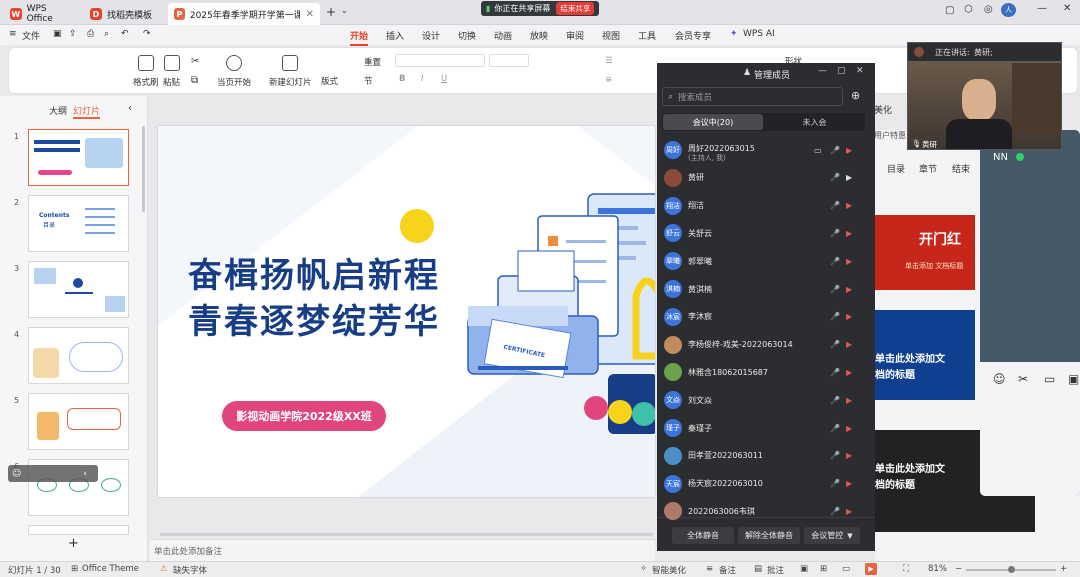 The image size is (1080, 577). What do you see at coordinates (395, 35) in the screenshot?
I see `menu-insert: 插入` at bounding box center [395, 35].